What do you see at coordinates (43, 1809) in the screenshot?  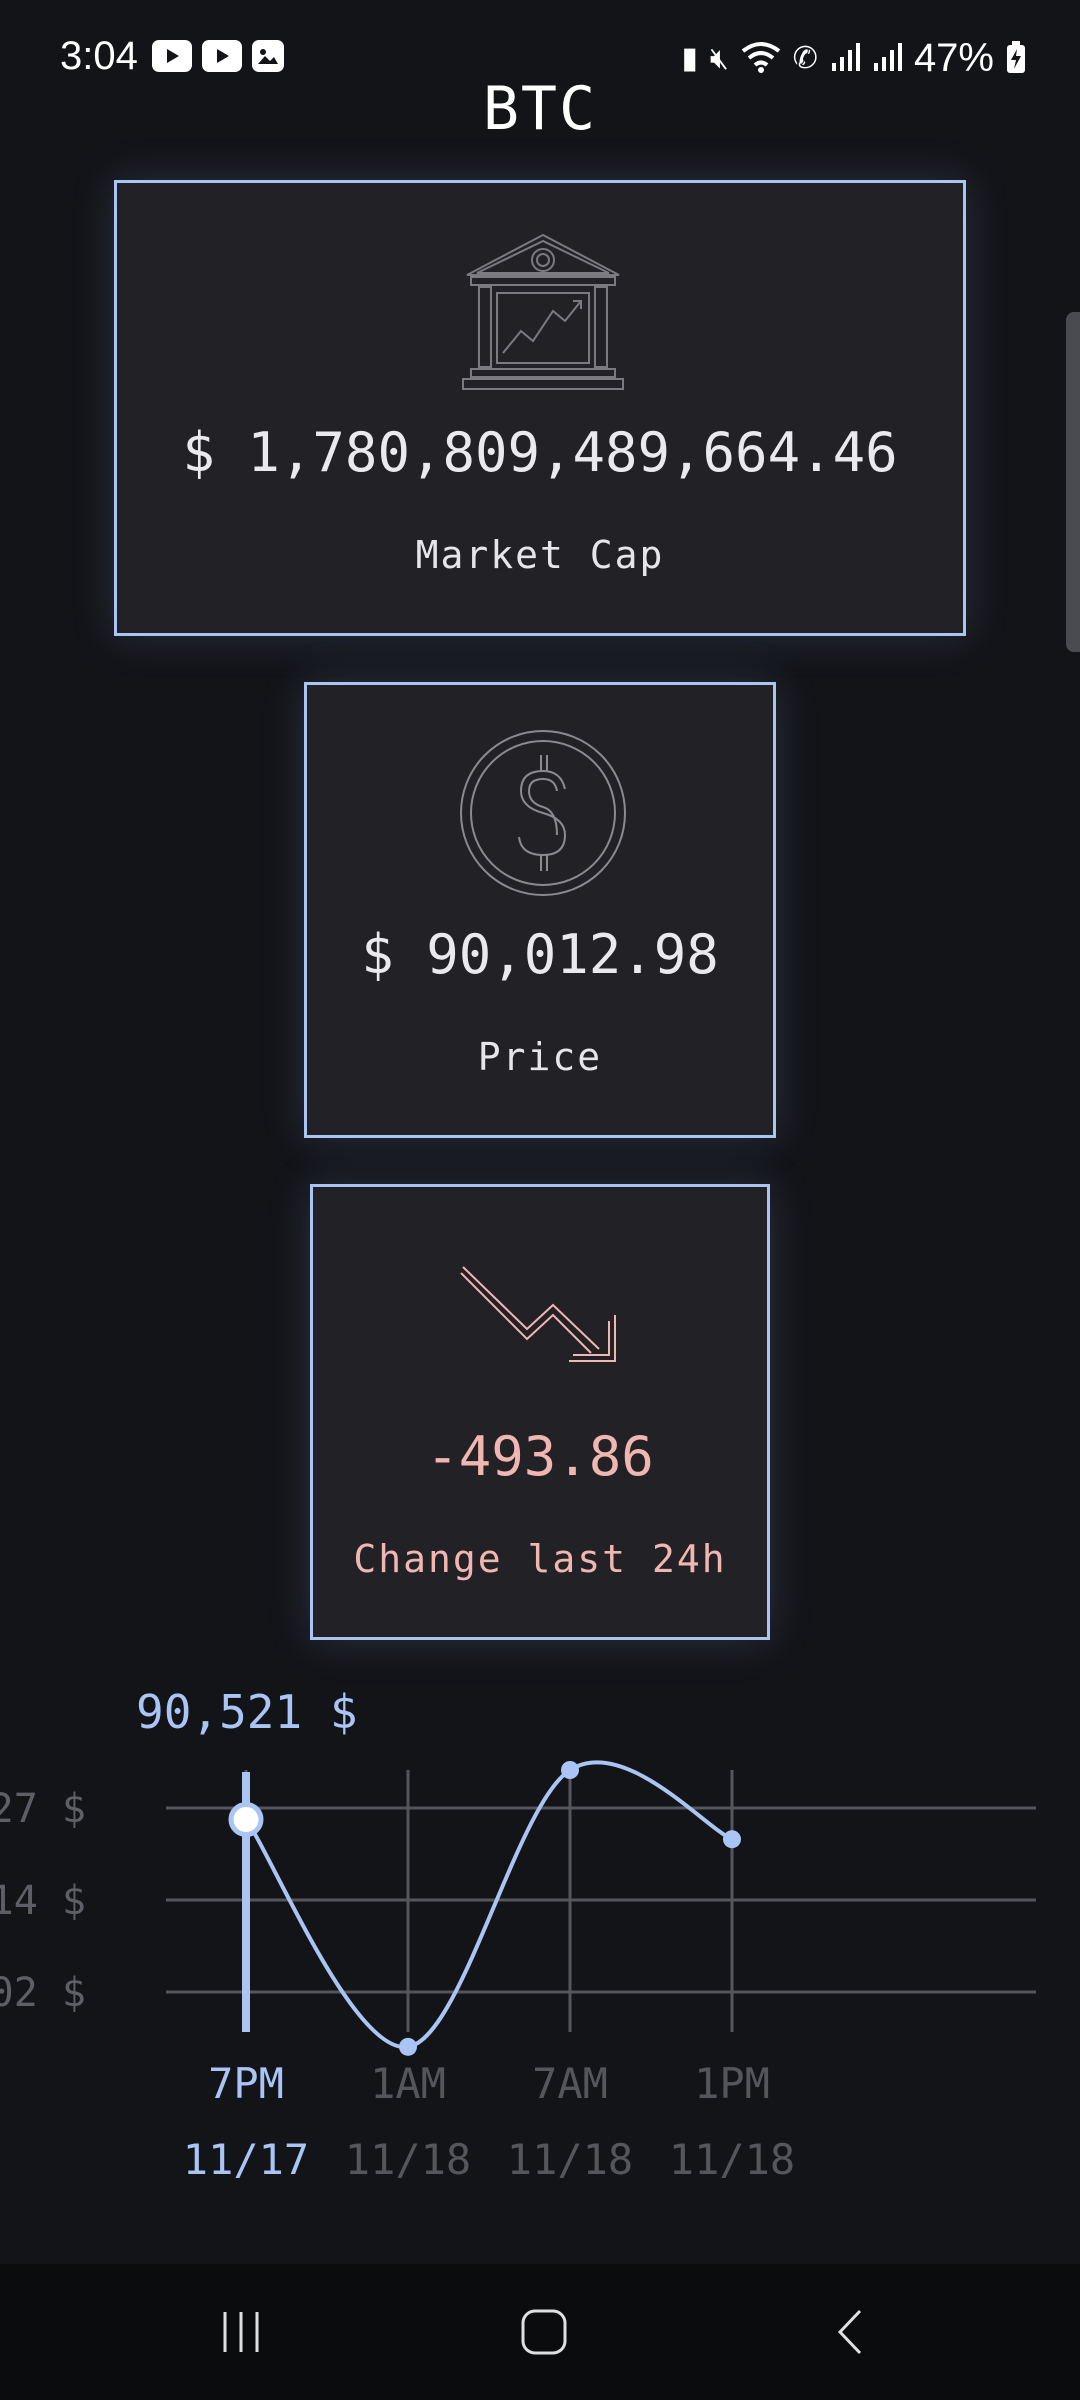 I see `y-tick-label: 627 $` at bounding box center [43, 1809].